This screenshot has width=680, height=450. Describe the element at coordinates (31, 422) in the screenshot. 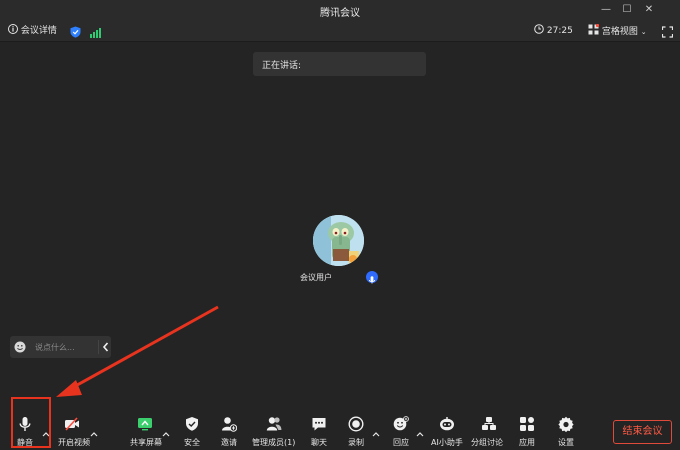

I see `annotation-highlight-box` at that location.